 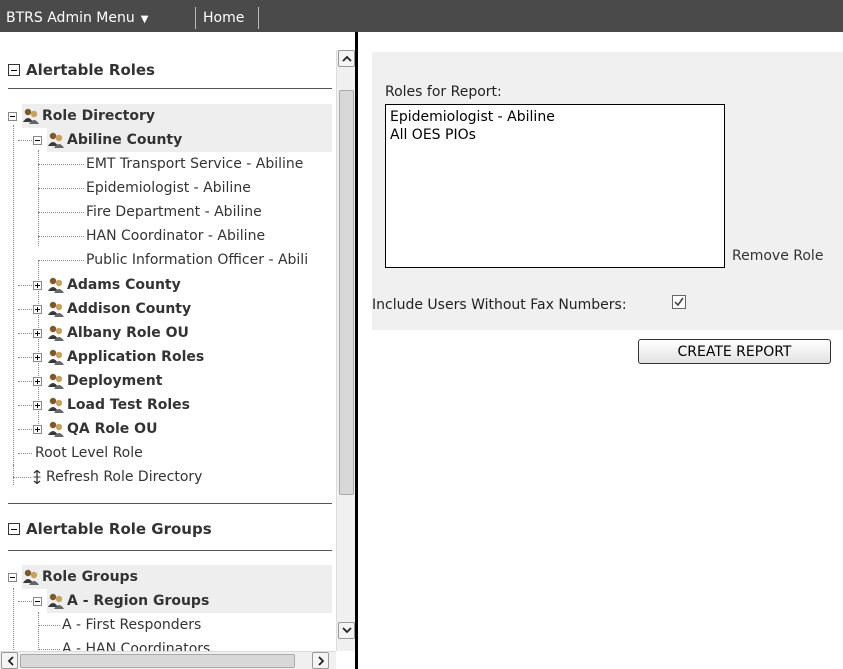 I want to click on chevron-left-icon, so click(x=10, y=661).